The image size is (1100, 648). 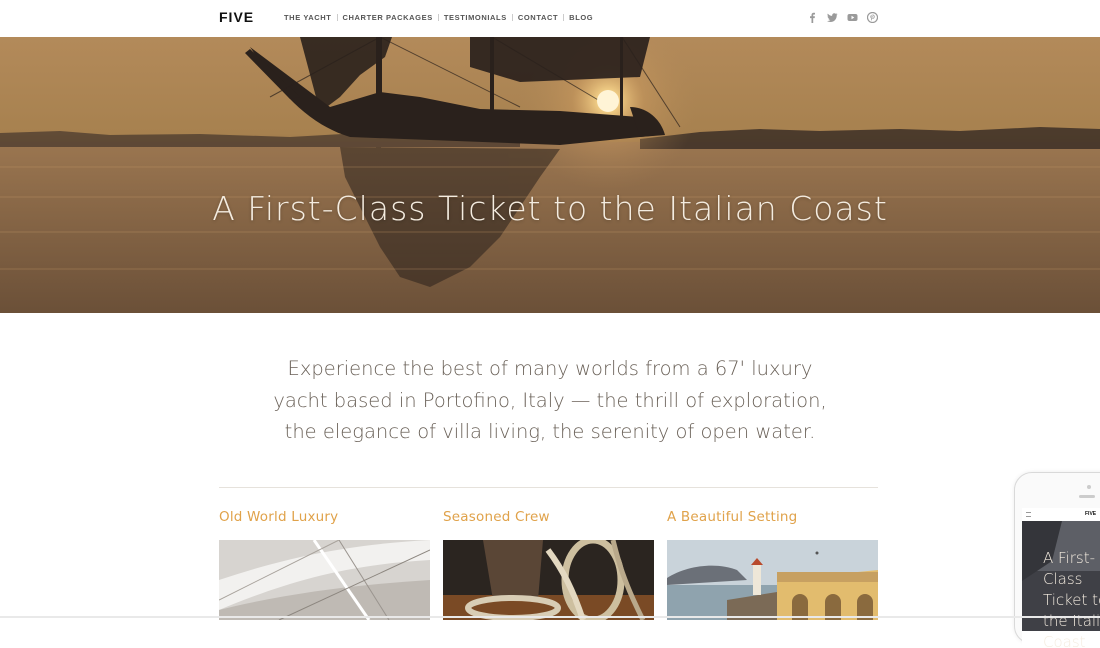 I want to click on feature-a-beautiful-setting: A Beautiful Setting, so click(x=772, y=564).